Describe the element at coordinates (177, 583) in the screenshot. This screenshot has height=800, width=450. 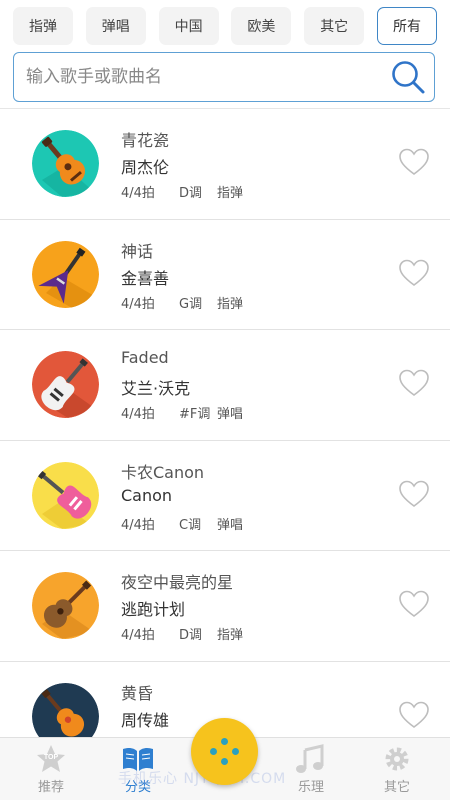
I see `song-title: 夜空中最亮的星` at that location.